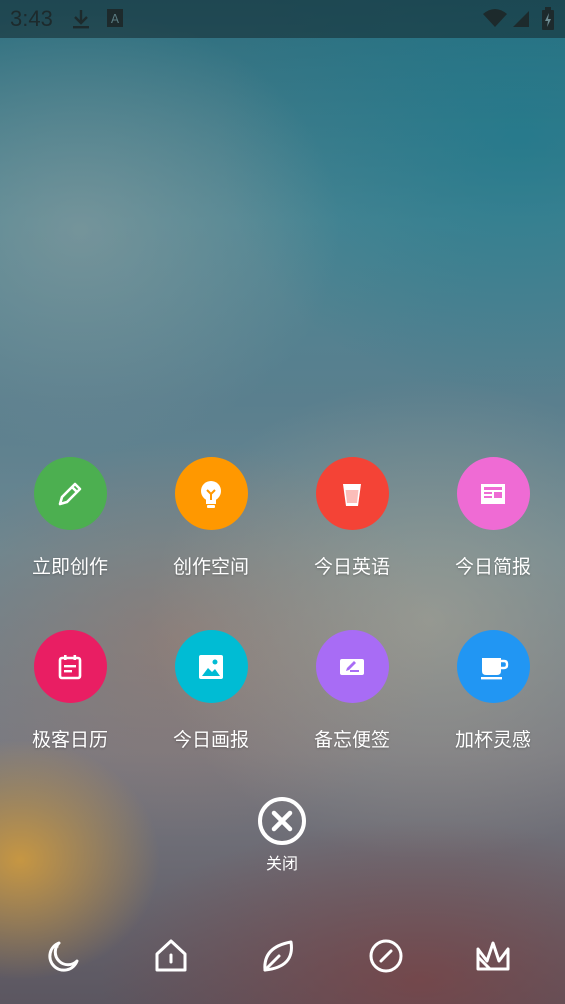 This screenshot has width=565, height=1004. Describe the element at coordinates (81, 21) in the screenshot. I see `download-icon` at that location.